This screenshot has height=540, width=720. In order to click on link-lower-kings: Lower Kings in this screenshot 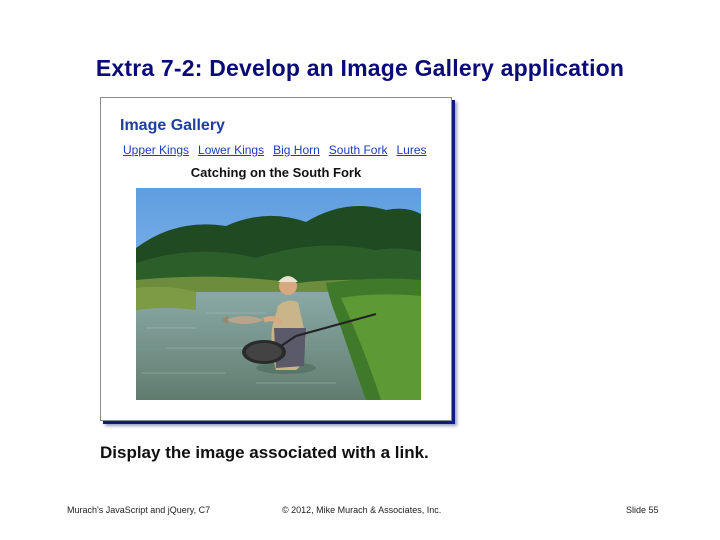, I will do `click(231, 150)`.